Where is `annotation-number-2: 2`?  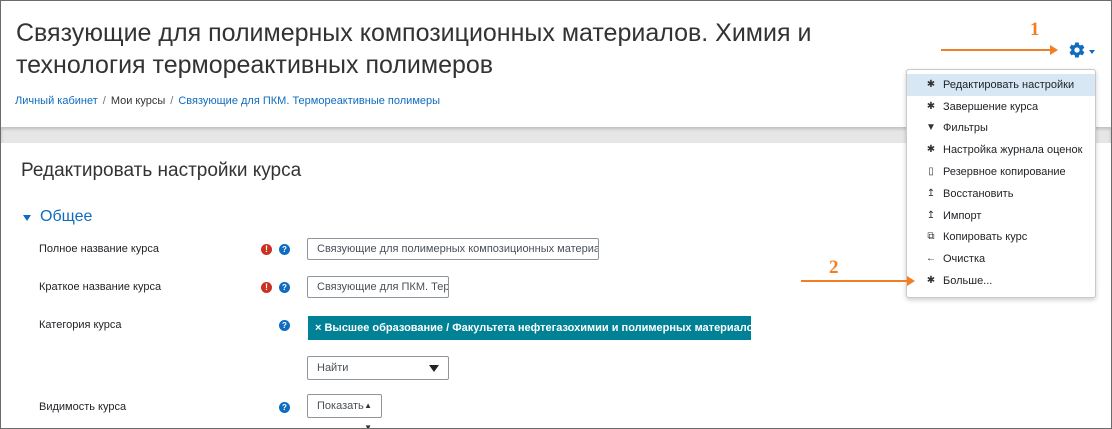 annotation-number-2: 2 is located at coordinates (834, 267).